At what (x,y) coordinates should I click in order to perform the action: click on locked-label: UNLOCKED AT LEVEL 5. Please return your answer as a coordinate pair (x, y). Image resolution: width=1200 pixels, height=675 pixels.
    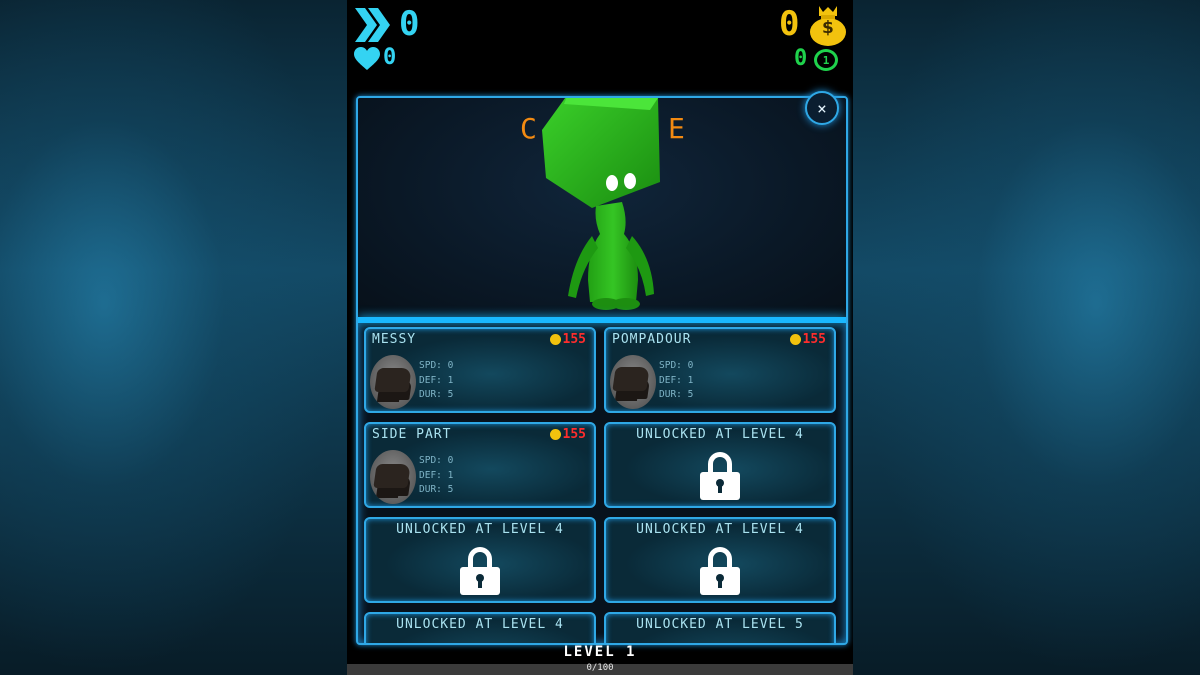
    Looking at the image, I should click on (720, 624).